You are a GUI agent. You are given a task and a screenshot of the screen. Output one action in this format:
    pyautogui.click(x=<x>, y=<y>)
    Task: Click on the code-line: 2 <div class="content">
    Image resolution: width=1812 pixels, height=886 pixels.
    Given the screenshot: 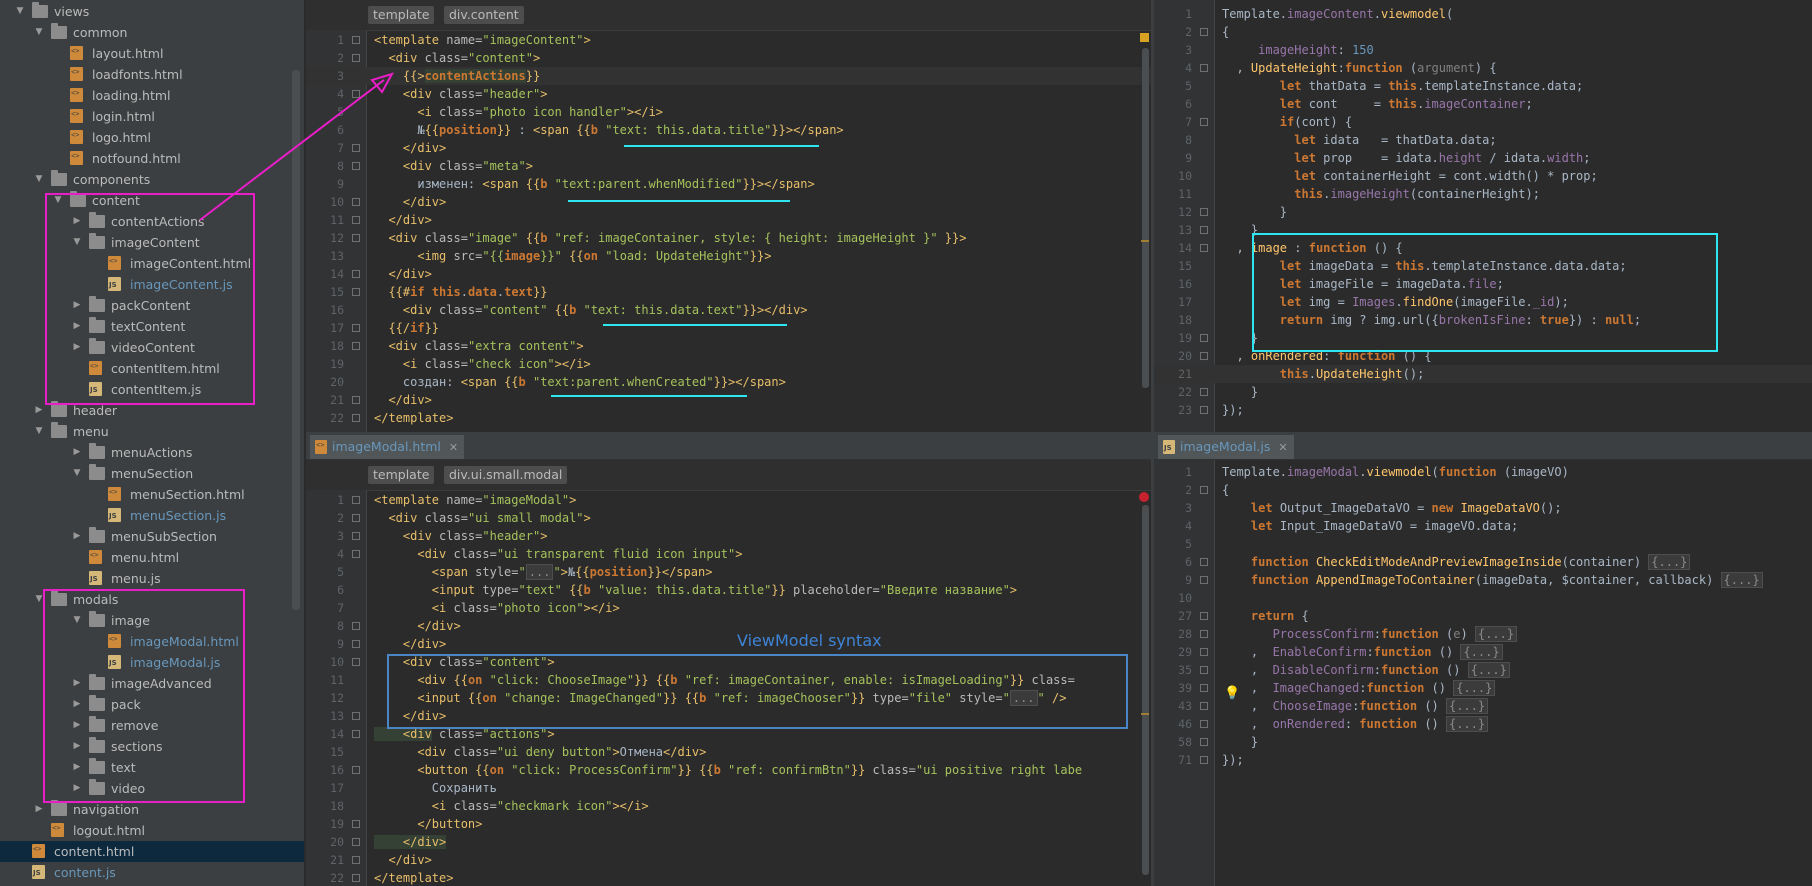 What is the action you would take?
    pyautogui.click(x=728, y=58)
    